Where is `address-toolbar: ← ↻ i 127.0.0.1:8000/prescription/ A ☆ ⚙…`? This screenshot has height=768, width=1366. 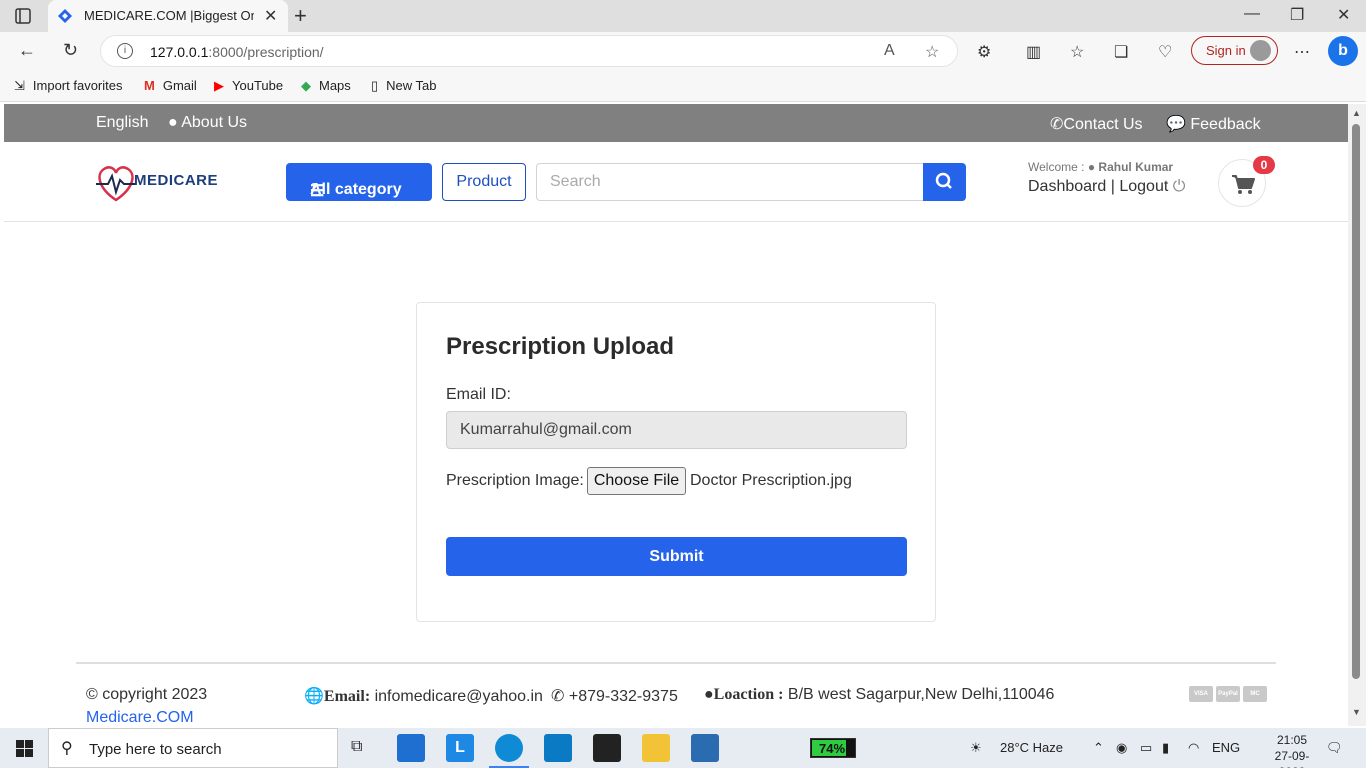 address-toolbar: ← ↻ i 127.0.0.1:8000/prescription/ A ☆ ⚙… is located at coordinates (683, 51).